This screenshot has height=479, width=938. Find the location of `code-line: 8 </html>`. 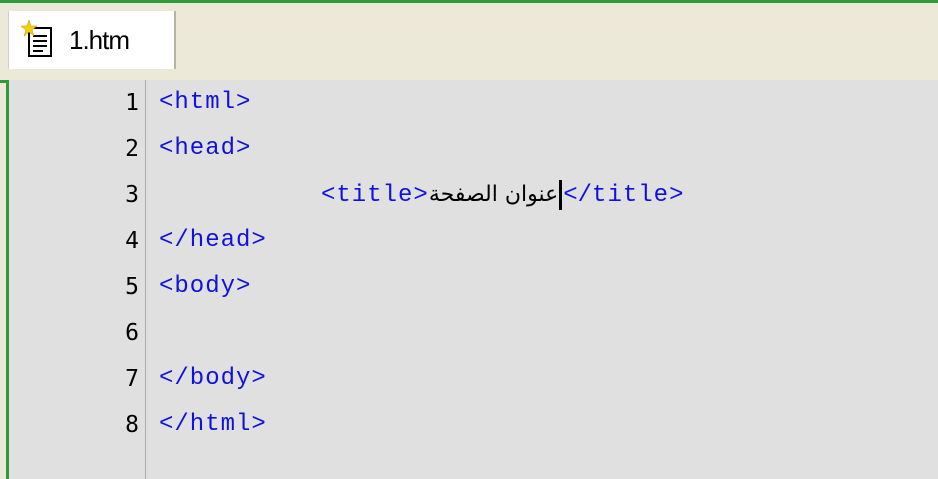

code-line: 8 </html> is located at coordinates (473, 425).